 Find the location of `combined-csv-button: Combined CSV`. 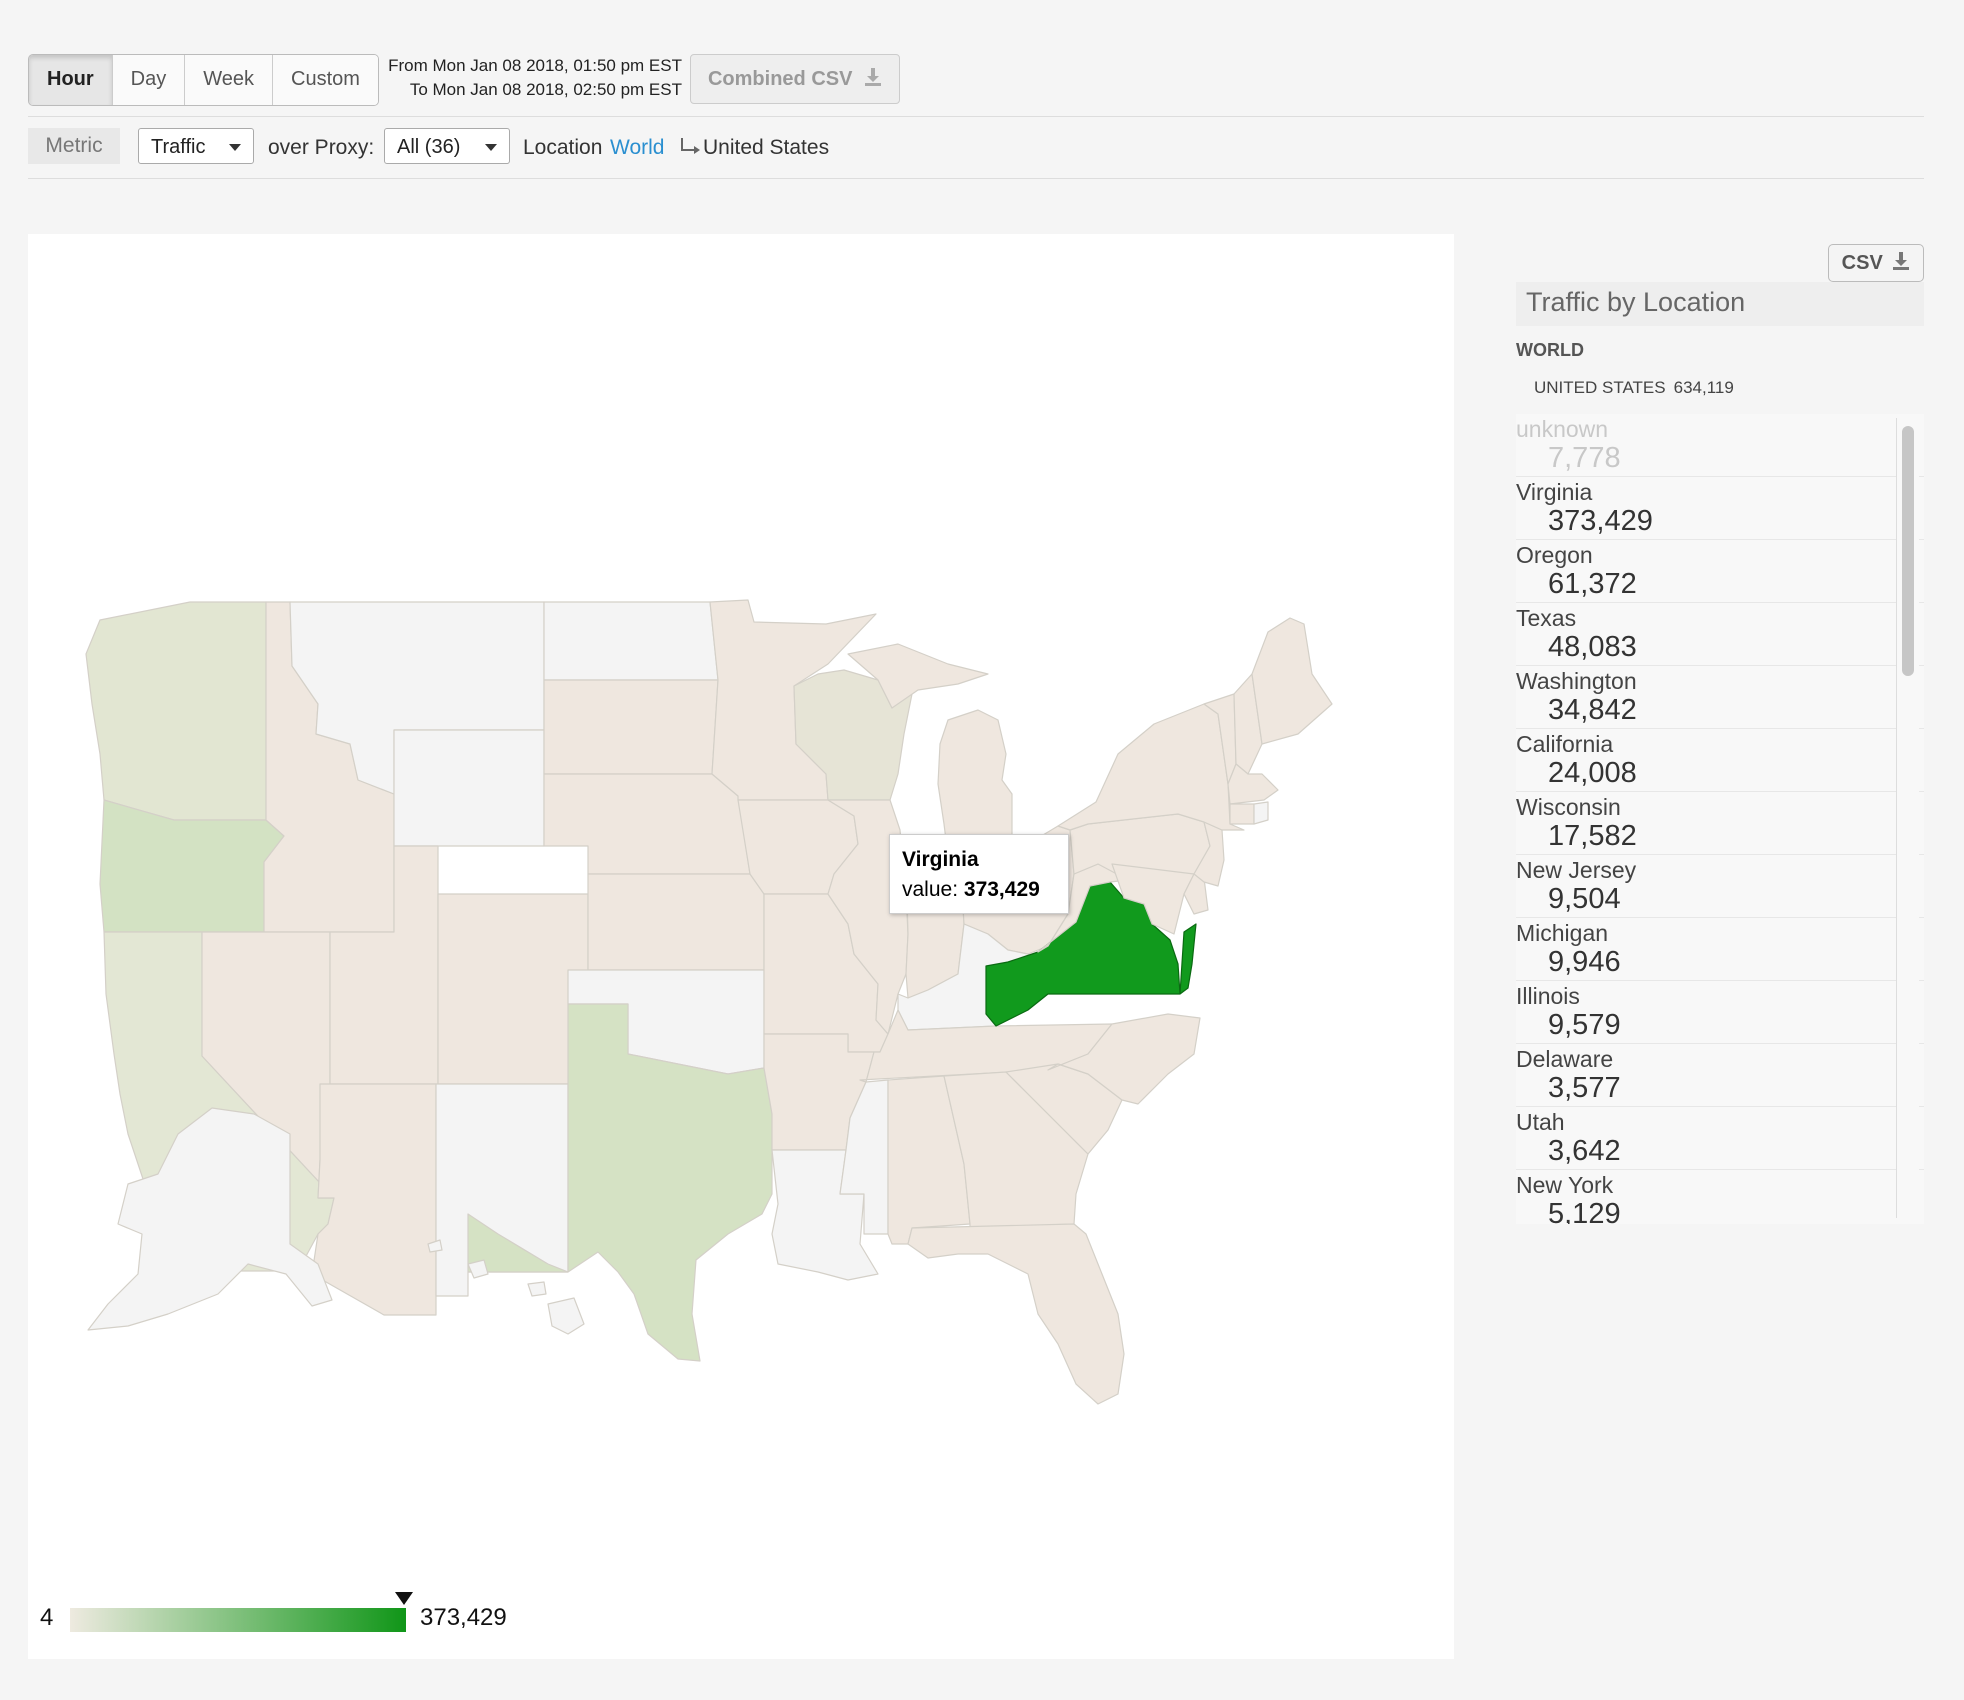

combined-csv-button: Combined CSV is located at coordinates (795, 79).